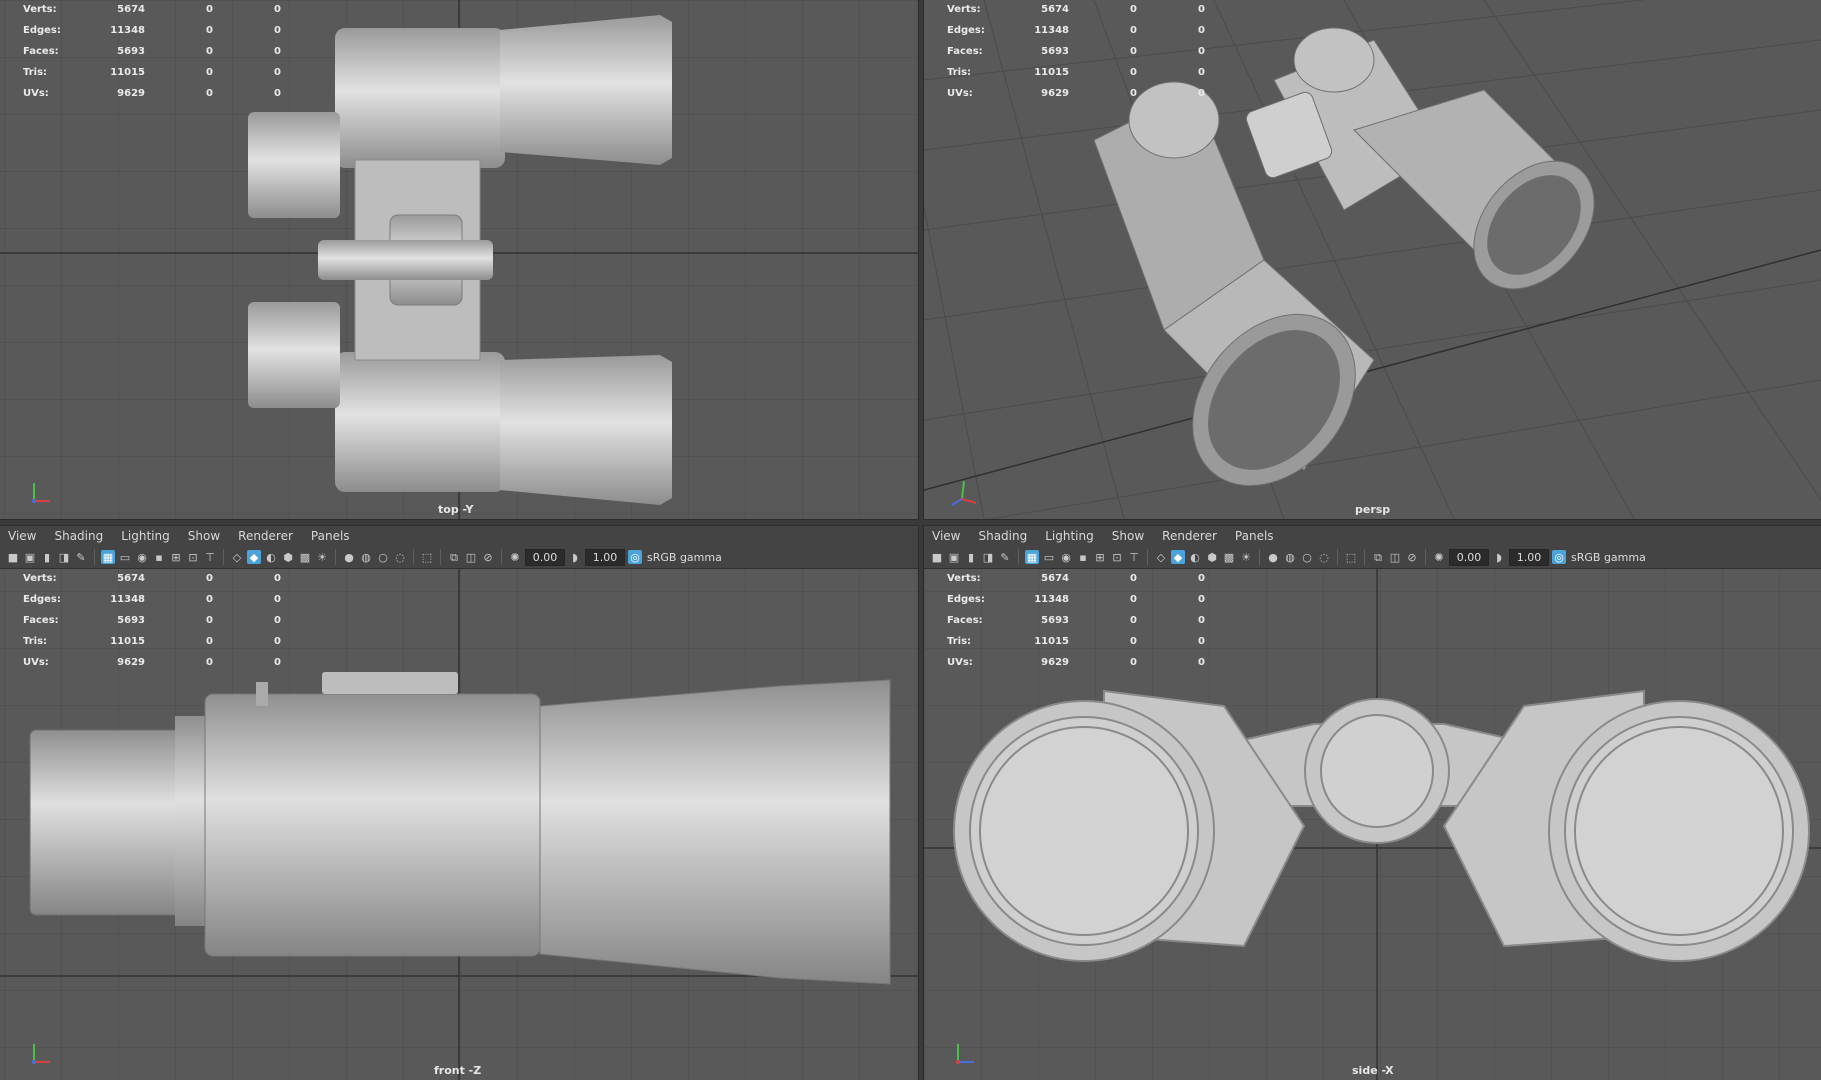 The height and width of the screenshot is (1080, 1821). Describe the element at coordinates (458, 1070) in the screenshot. I see `viewport-label: front -Z` at that location.